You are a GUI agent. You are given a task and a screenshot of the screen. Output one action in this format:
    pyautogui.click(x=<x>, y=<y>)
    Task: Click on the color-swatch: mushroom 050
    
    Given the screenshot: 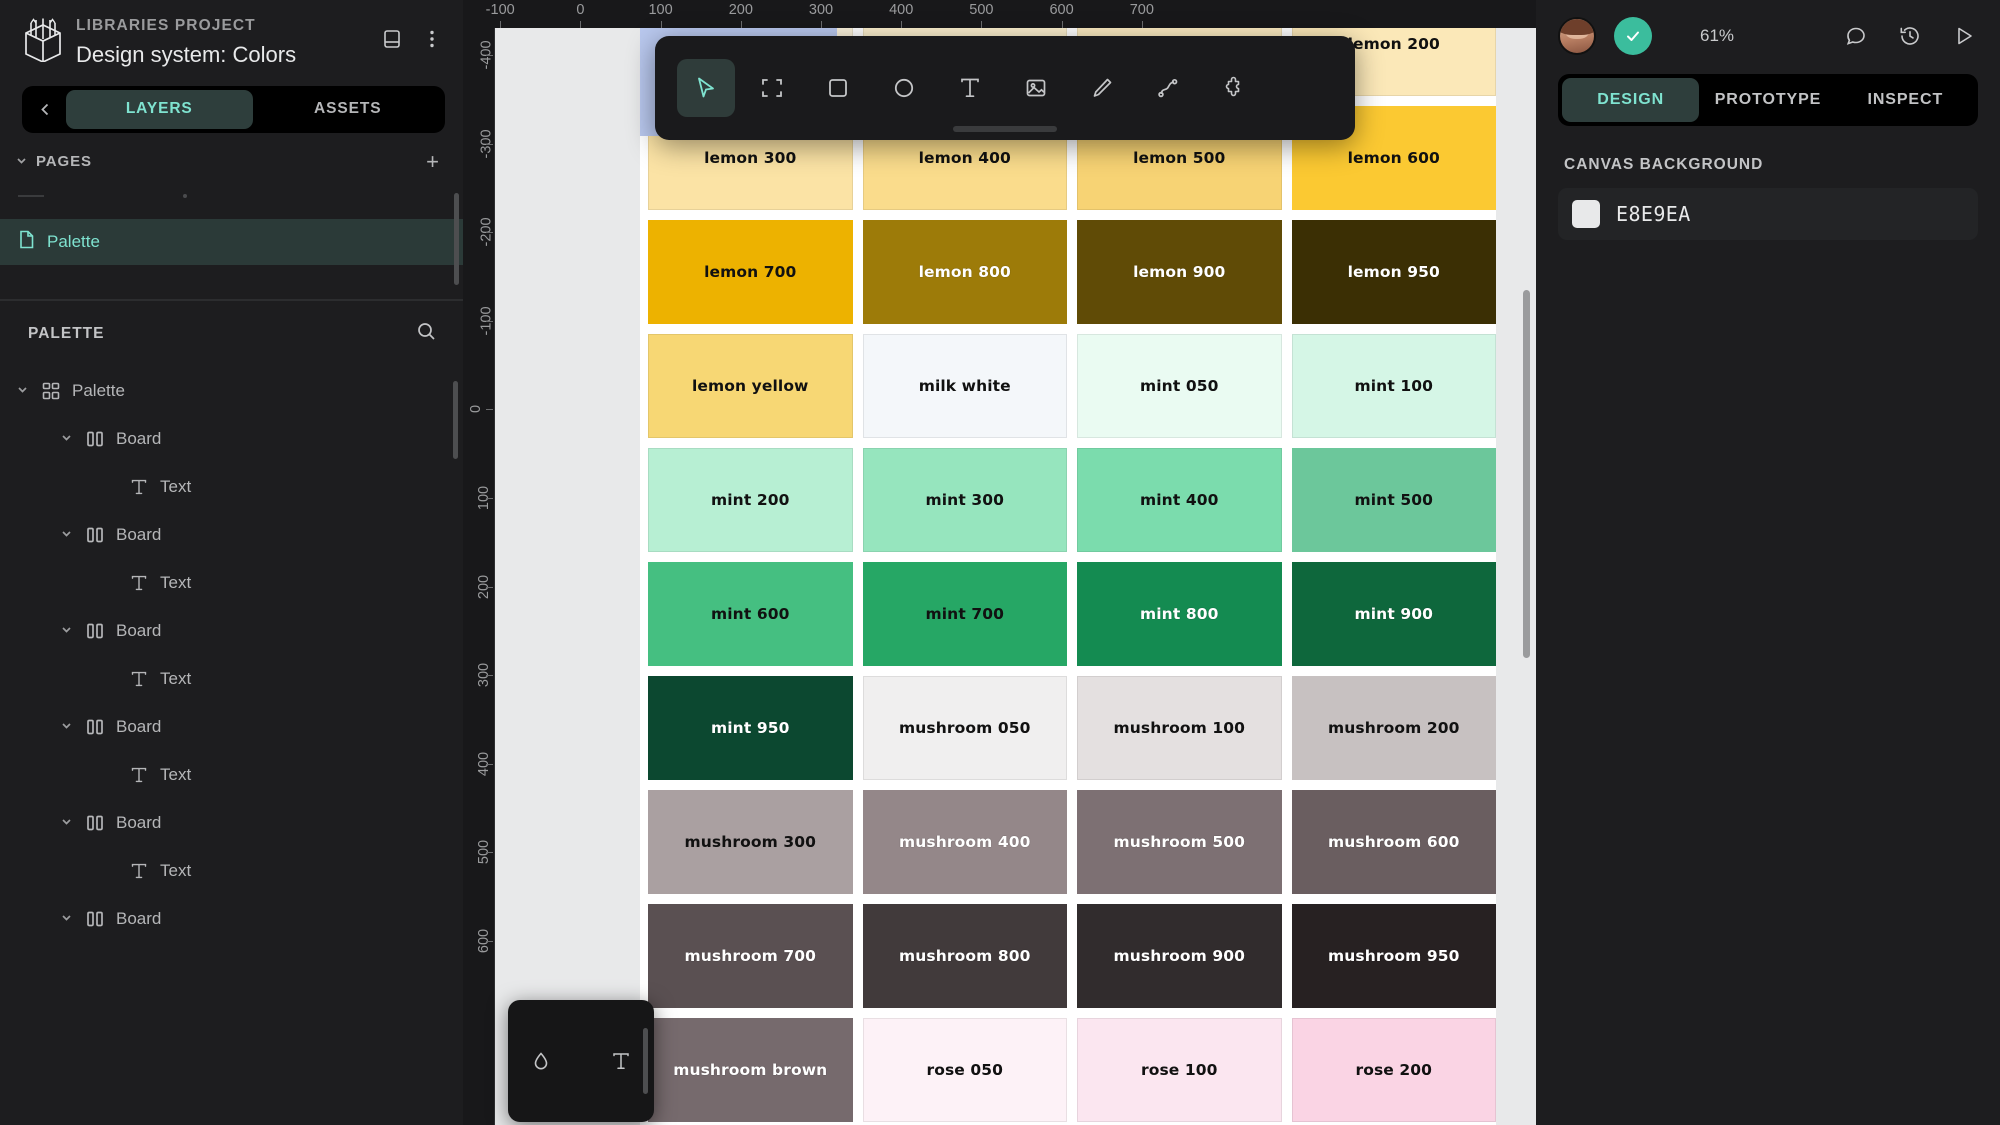 What is the action you would take?
    pyautogui.click(x=964, y=728)
    